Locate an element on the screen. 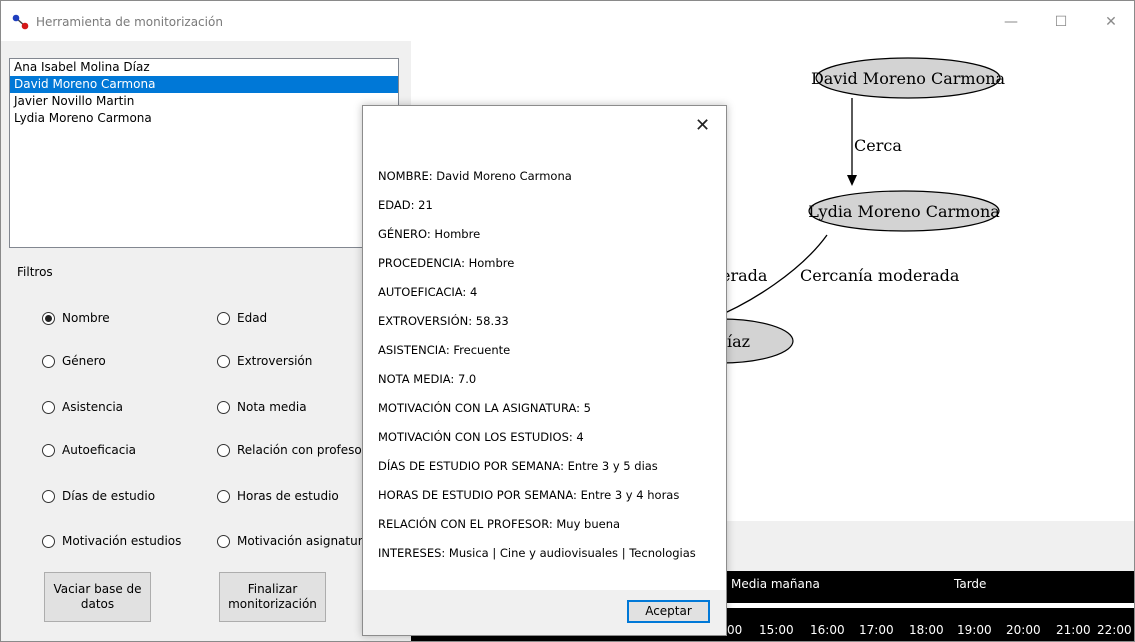  node-label: David Moreno Carmona is located at coordinates (908, 78).